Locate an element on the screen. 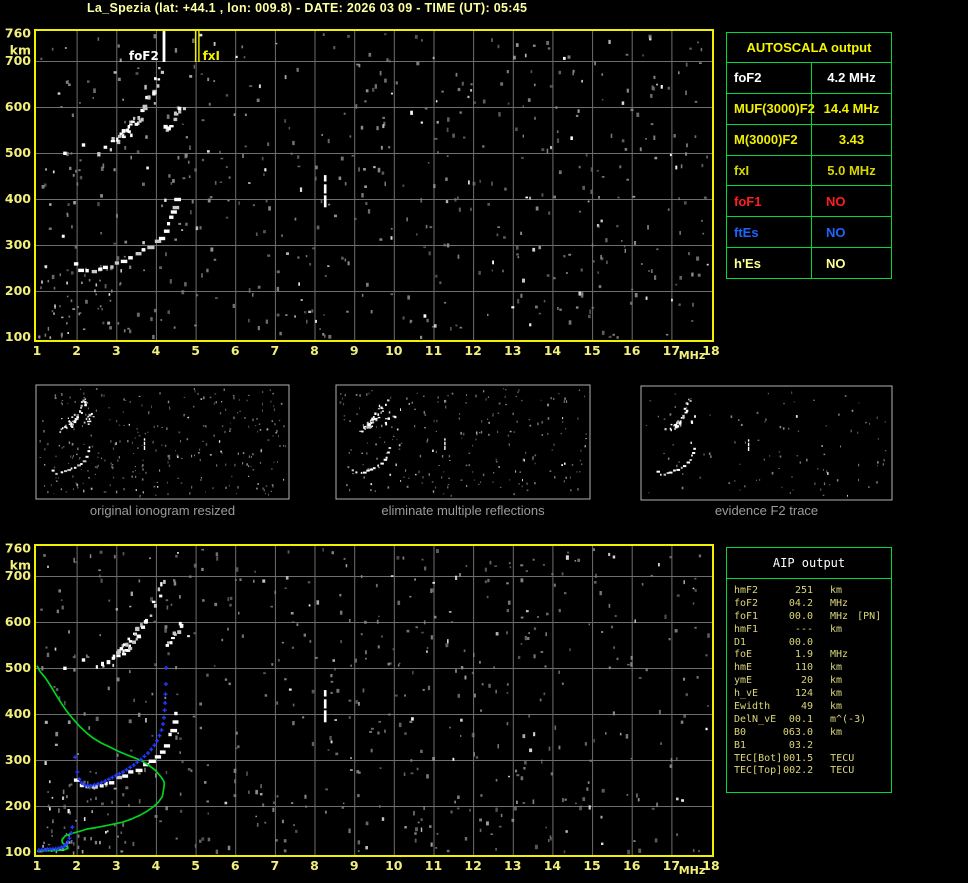  autoscala-row-label: foF2 is located at coordinates (769, 78).